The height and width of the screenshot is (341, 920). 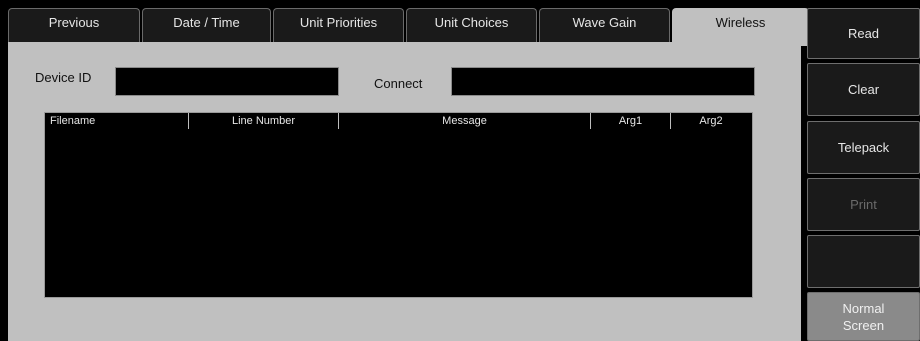 What do you see at coordinates (74, 26) in the screenshot?
I see `tab-previous: Previous` at bounding box center [74, 26].